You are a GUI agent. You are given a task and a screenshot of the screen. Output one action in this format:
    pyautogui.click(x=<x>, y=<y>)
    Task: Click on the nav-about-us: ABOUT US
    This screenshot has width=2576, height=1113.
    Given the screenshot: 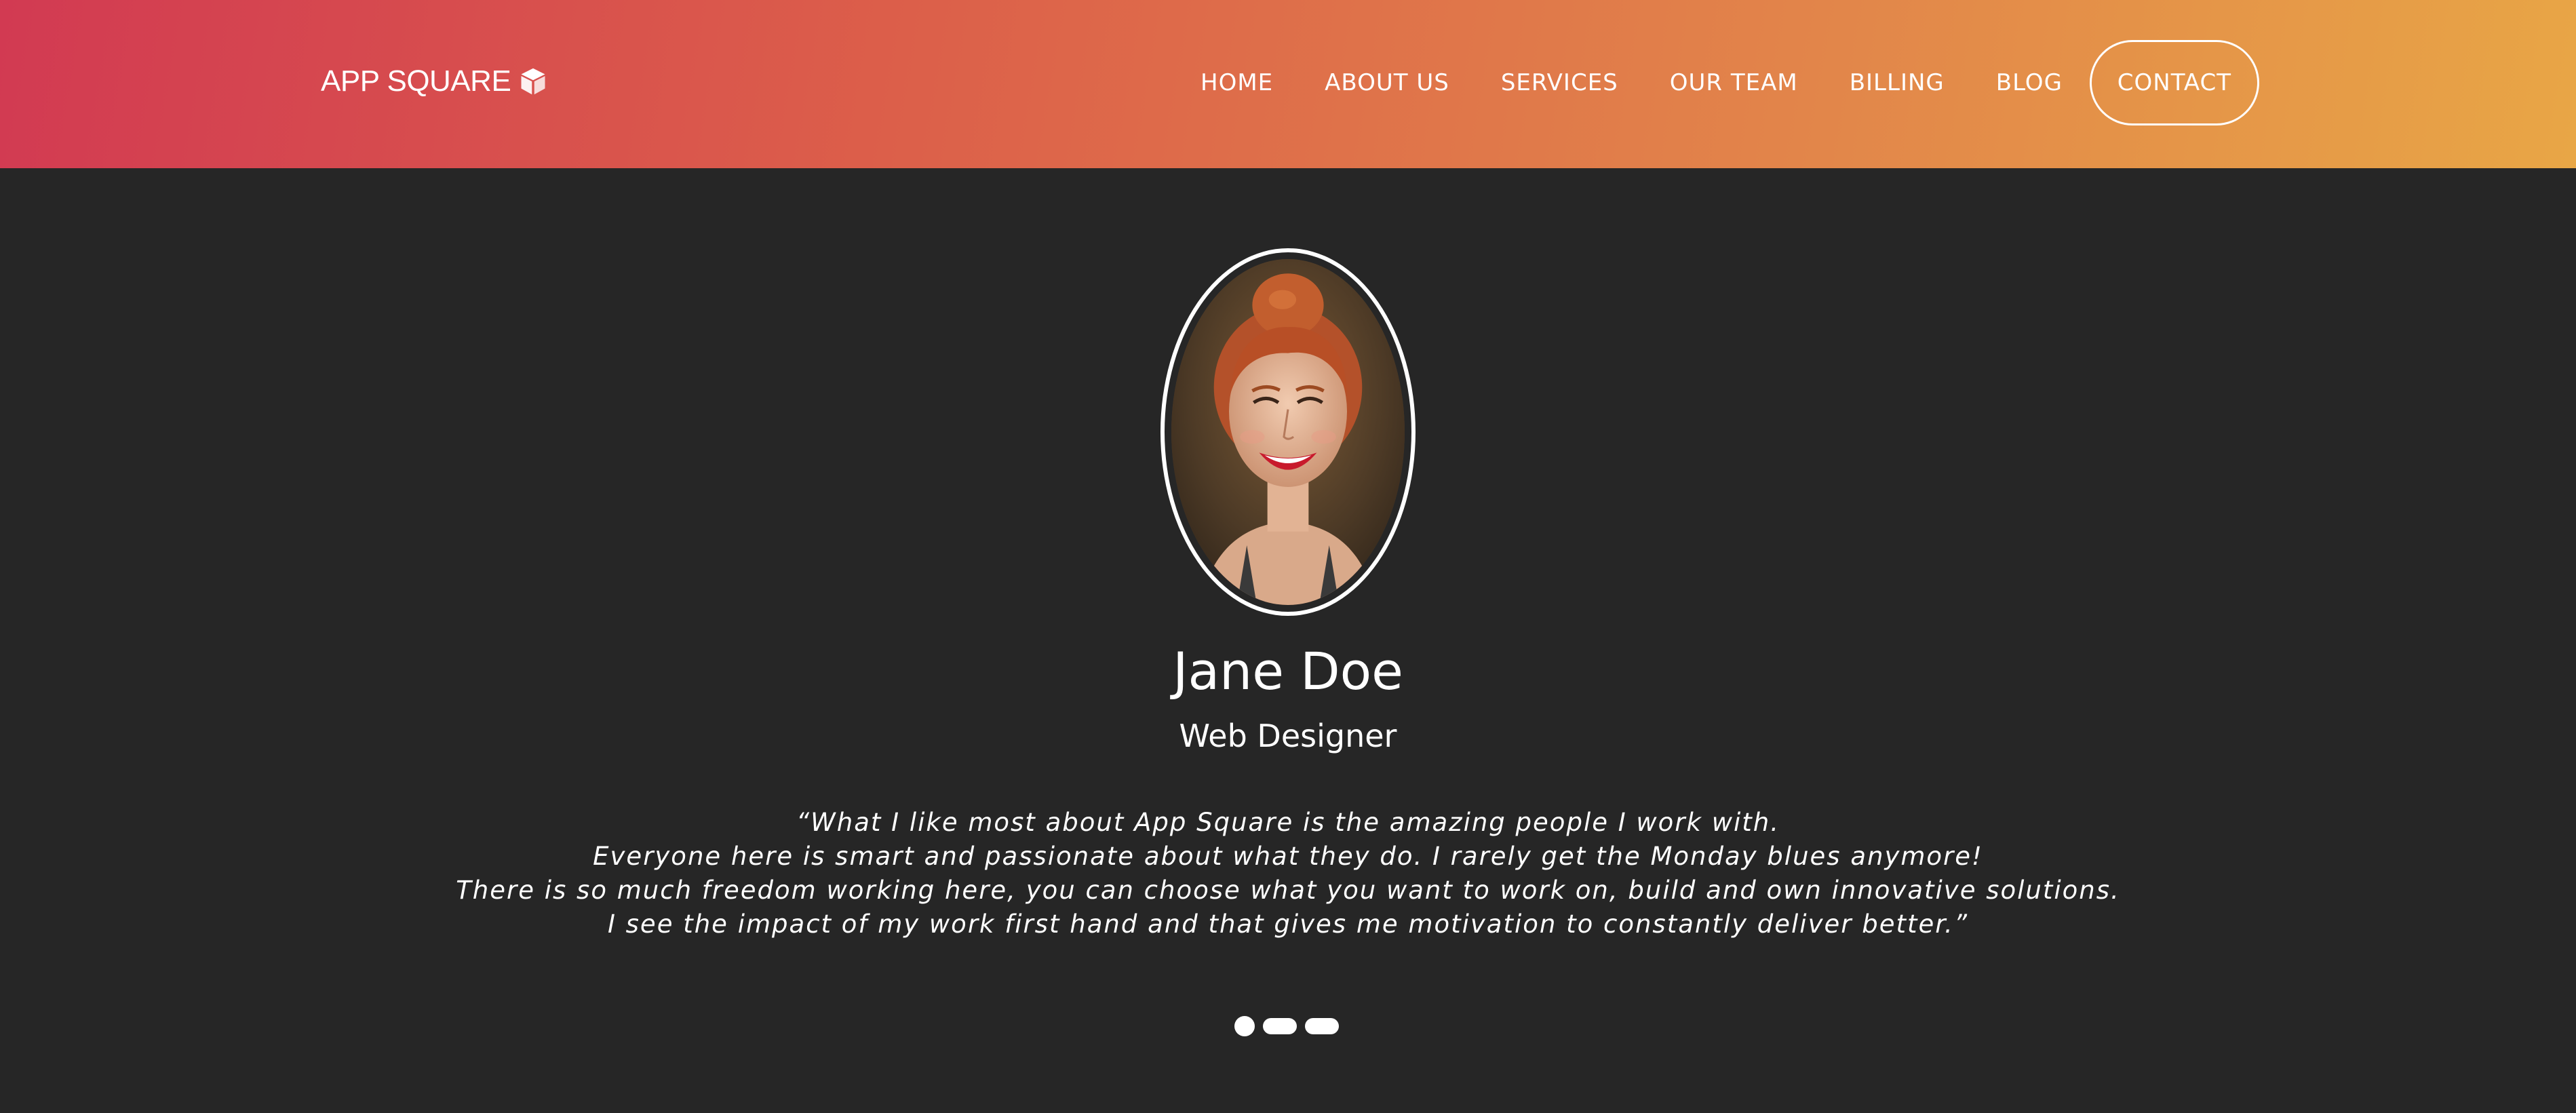 What is the action you would take?
    pyautogui.click(x=1387, y=83)
    